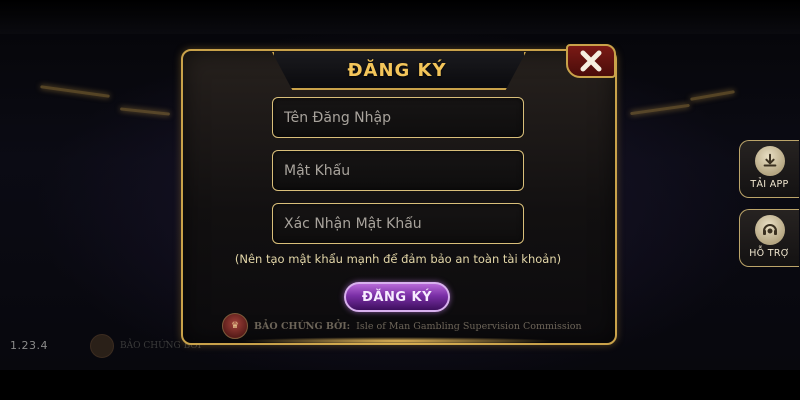 Image resolution: width=800 pixels, height=400 pixels. I want to click on crown-seal-icon: ♛, so click(235, 326).